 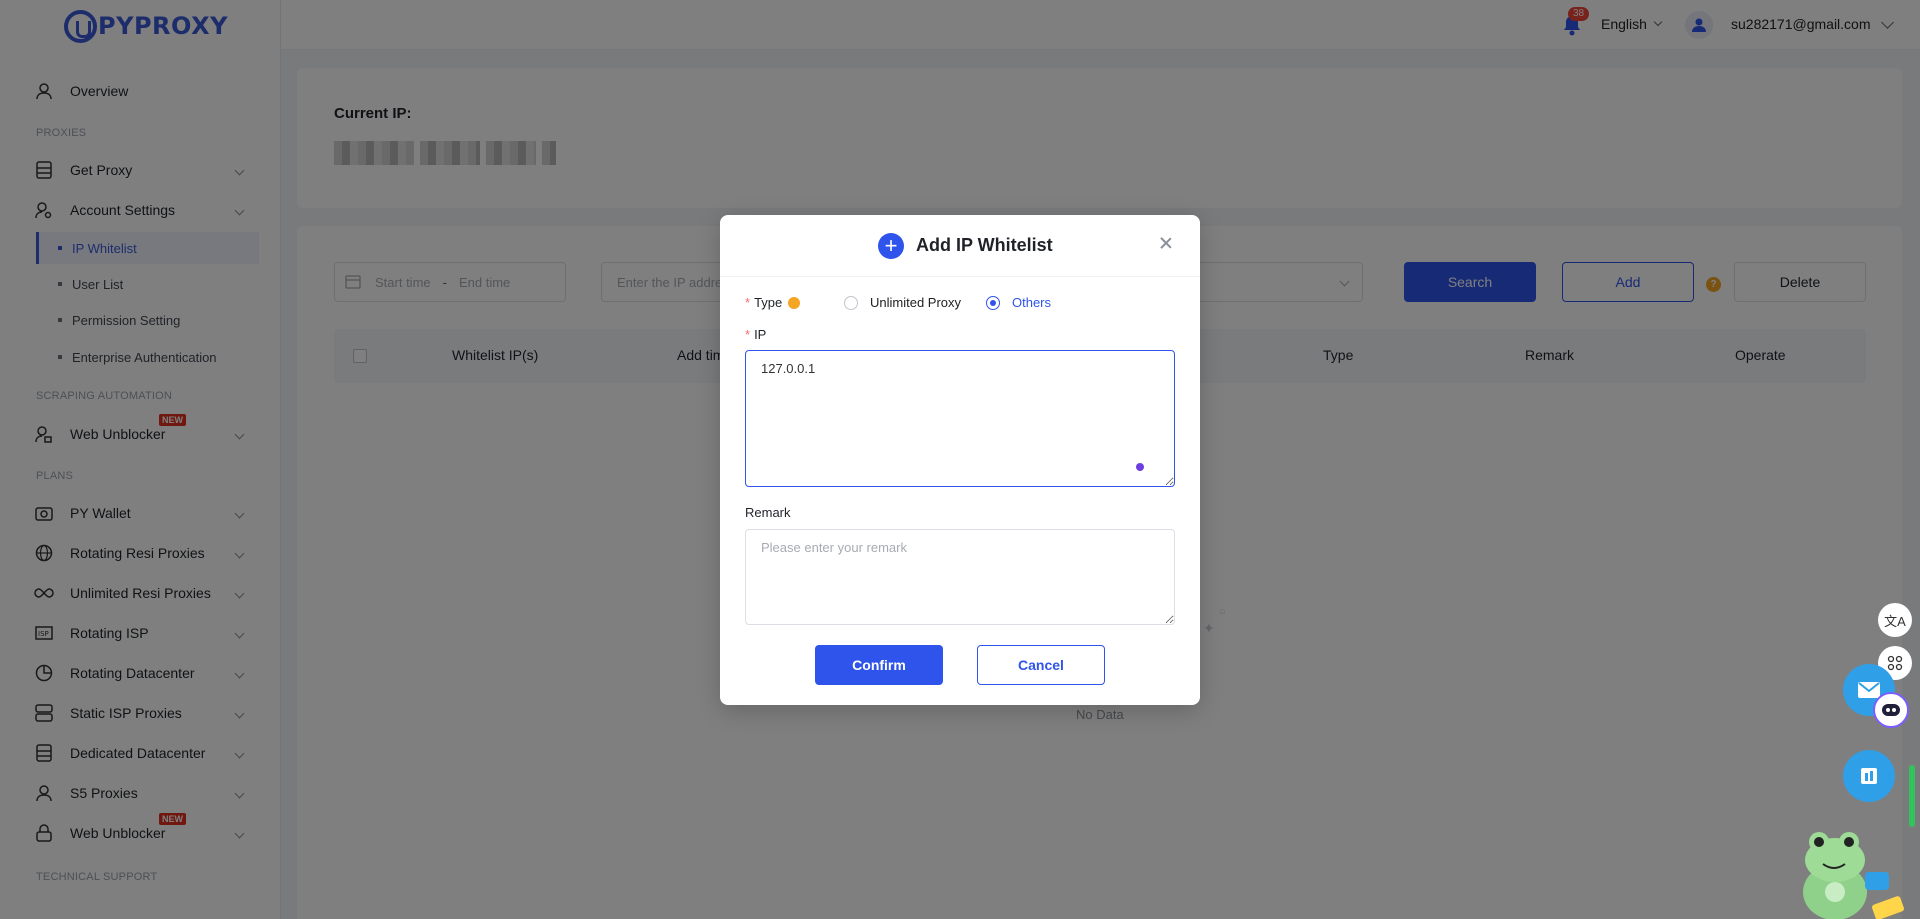 I want to click on ip-textarea: 127.0.0.1, so click(x=960, y=418).